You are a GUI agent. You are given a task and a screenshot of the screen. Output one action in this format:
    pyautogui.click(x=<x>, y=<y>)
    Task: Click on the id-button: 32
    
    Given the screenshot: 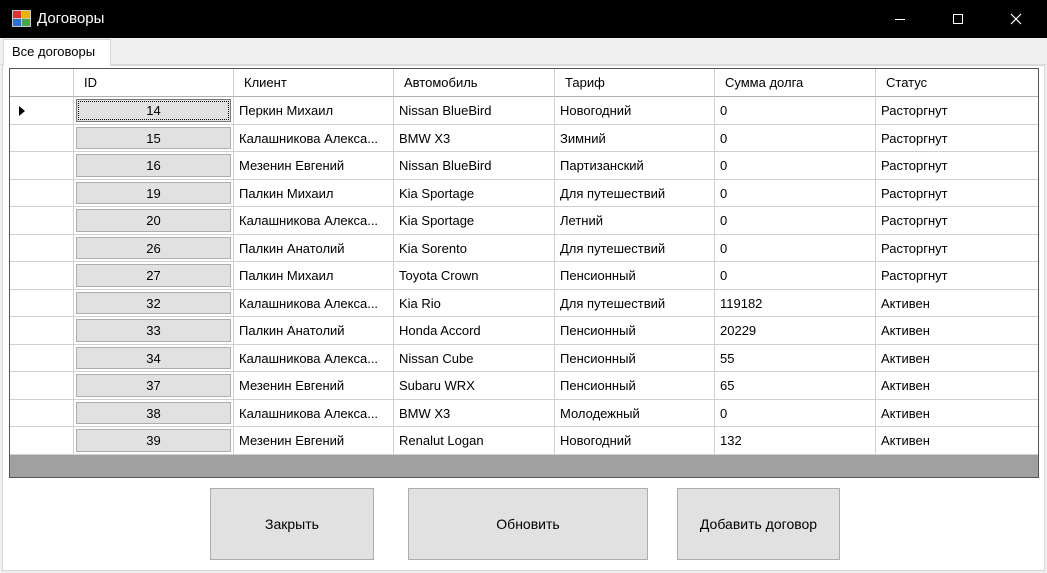 What is the action you would take?
    pyautogui.click(x=153, y=302)
    